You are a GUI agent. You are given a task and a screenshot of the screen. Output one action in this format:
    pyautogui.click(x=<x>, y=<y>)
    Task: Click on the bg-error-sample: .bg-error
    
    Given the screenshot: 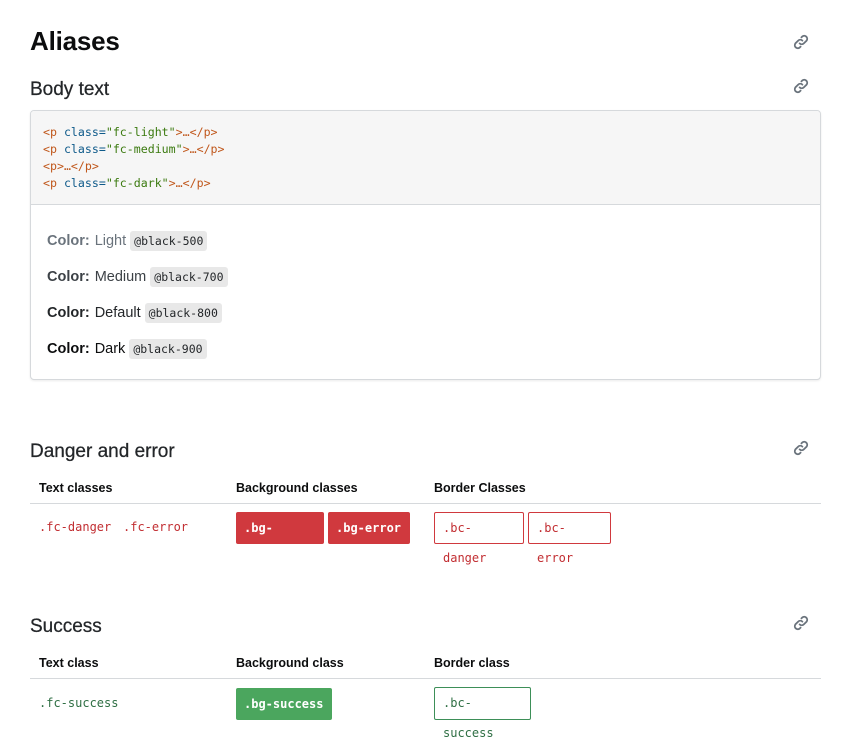 What is the action you would take?
    pyautogui.click(x=369, y=528)
    